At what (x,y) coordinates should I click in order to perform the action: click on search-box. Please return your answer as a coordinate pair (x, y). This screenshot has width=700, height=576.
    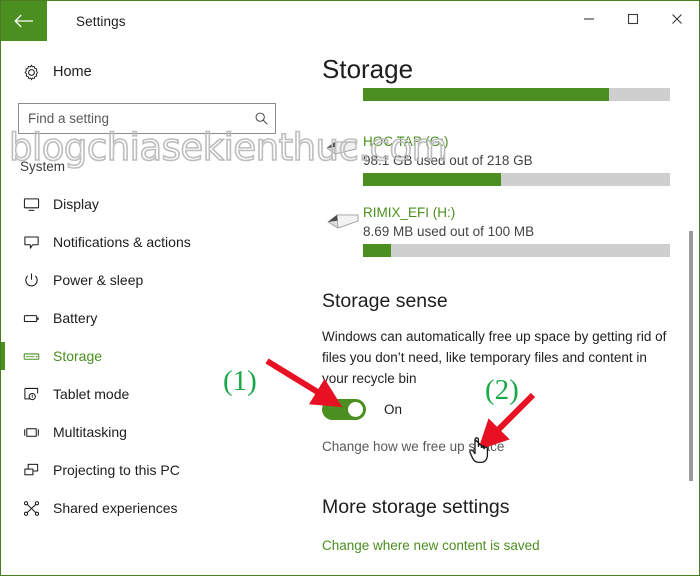
    Looking at the image, I should click on (147, 118).